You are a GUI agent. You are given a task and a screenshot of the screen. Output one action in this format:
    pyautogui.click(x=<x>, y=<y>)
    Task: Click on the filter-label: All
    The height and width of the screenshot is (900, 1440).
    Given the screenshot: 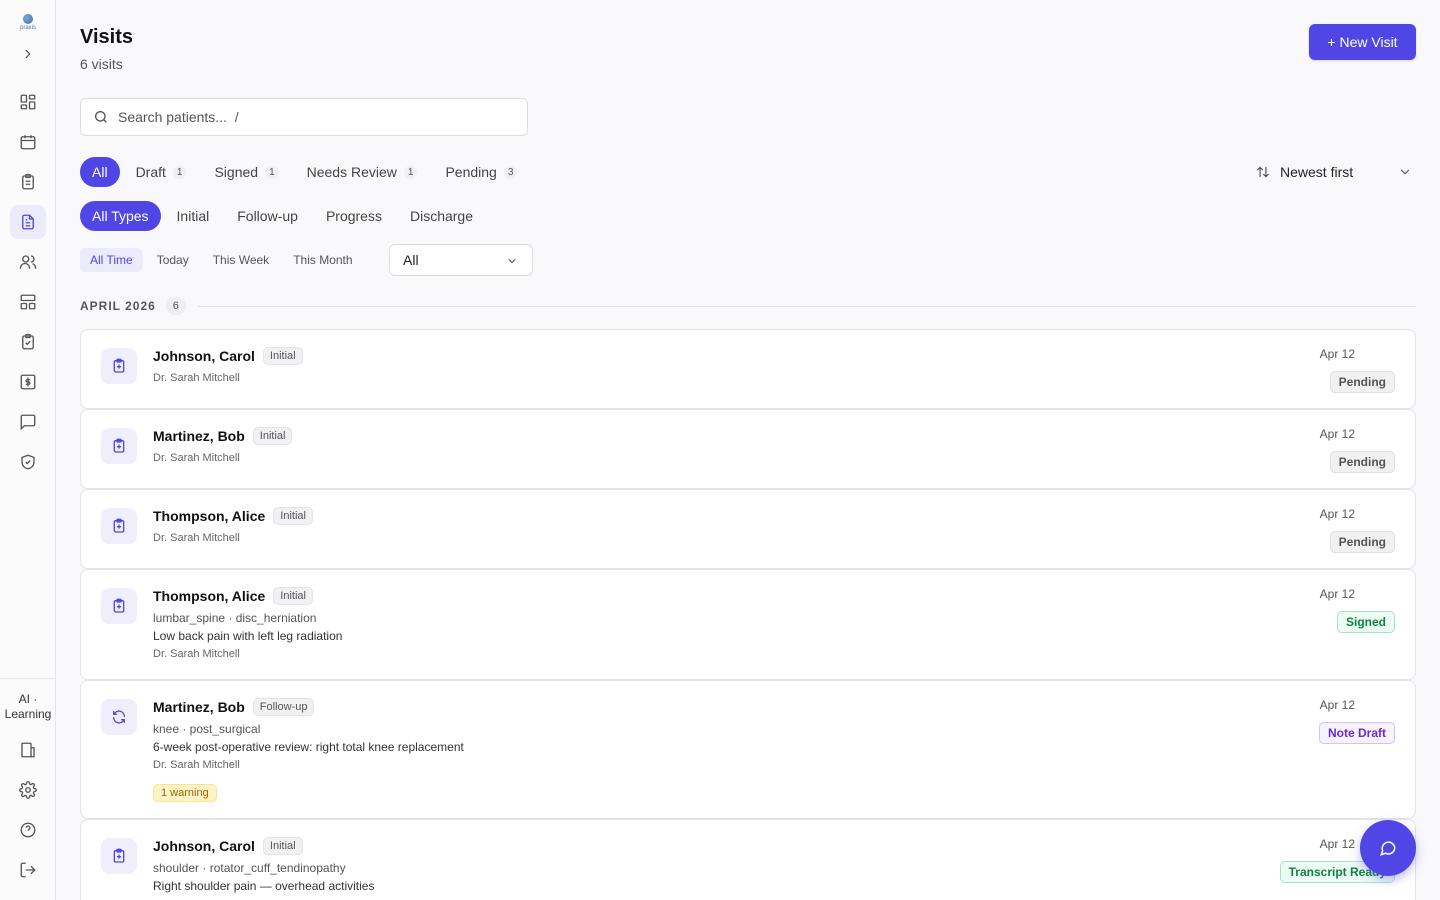 What is the action you would take?
    pyautogui.click(x=100, y=172)
    